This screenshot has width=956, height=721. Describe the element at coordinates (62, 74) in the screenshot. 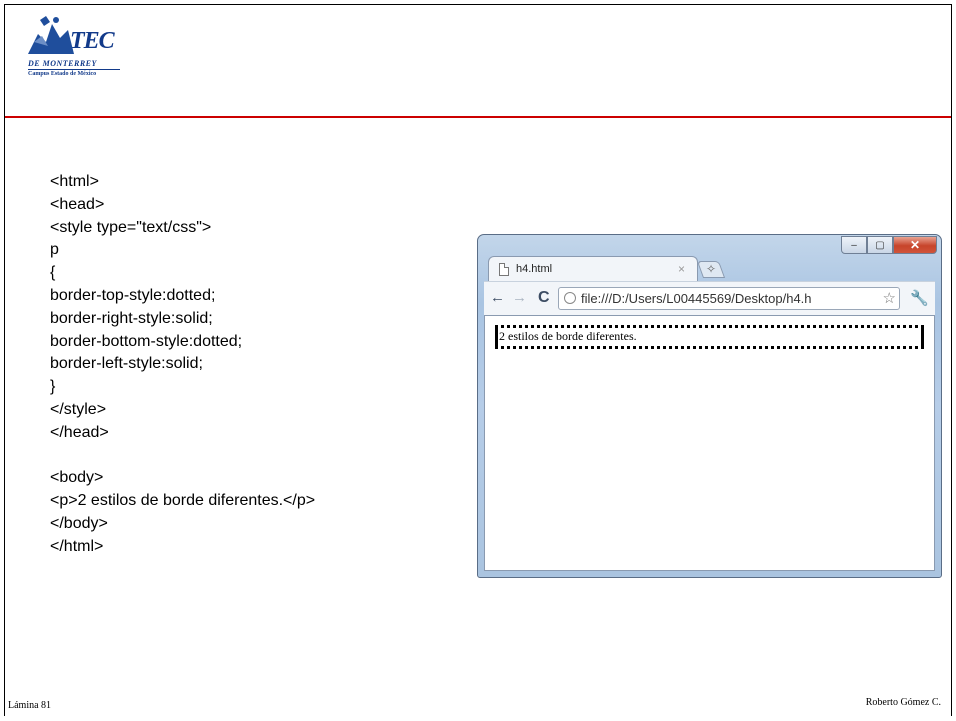

I see `logo-line2: Campus Estado de México` at that location.